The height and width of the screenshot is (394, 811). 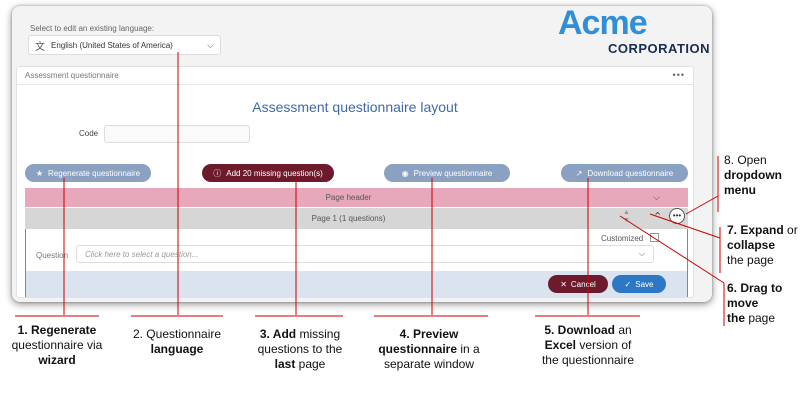 I want to click on page-header-label: Page header, so click(x=348, y=197).